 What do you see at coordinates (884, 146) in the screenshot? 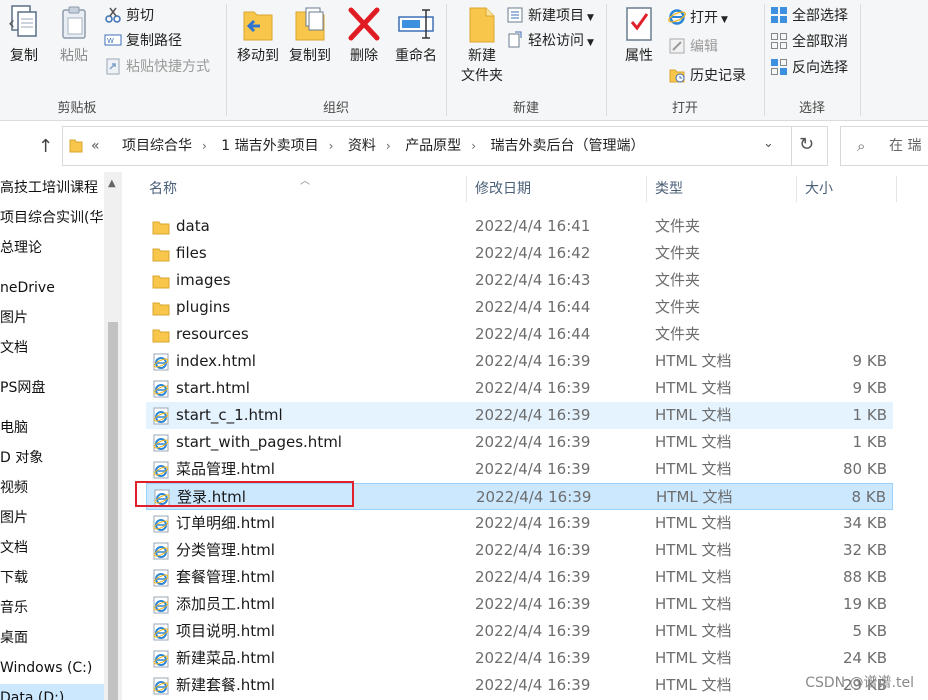
I see `search-box: ⌕ 在 瑞` at bounding box center [884, 146].